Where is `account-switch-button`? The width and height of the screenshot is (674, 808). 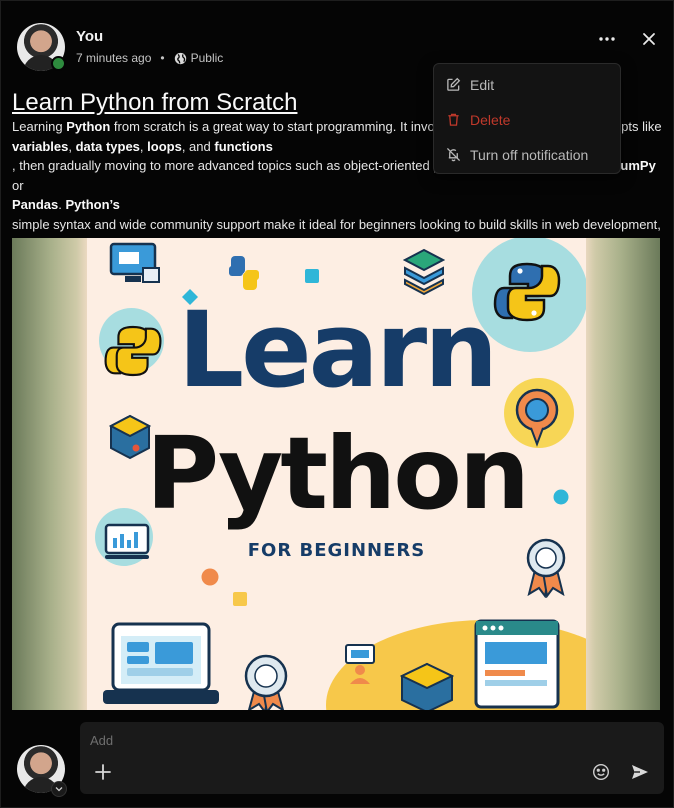 account-switch-button is located at coordinates (59, 789).